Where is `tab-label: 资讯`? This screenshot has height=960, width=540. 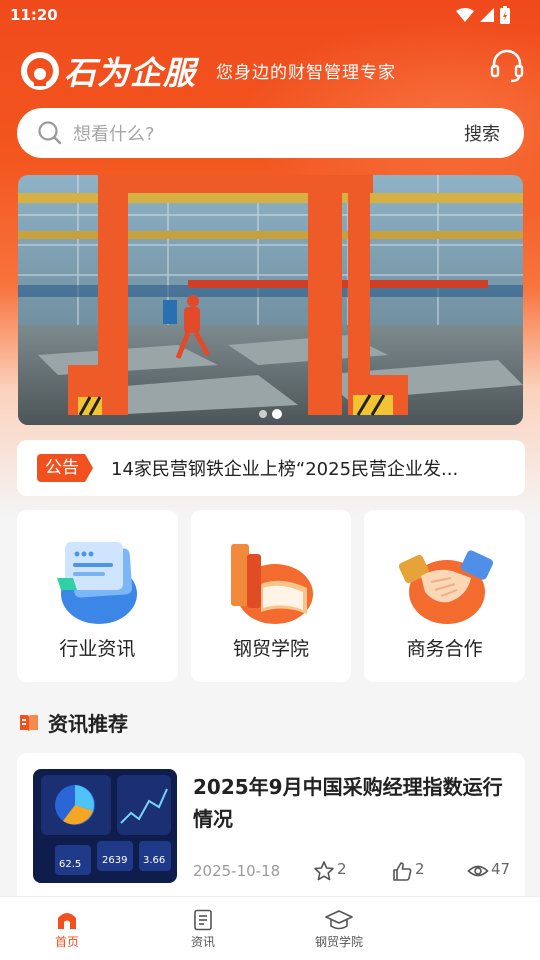 tab-label: 资讯 is located at coordinates (202, 942).